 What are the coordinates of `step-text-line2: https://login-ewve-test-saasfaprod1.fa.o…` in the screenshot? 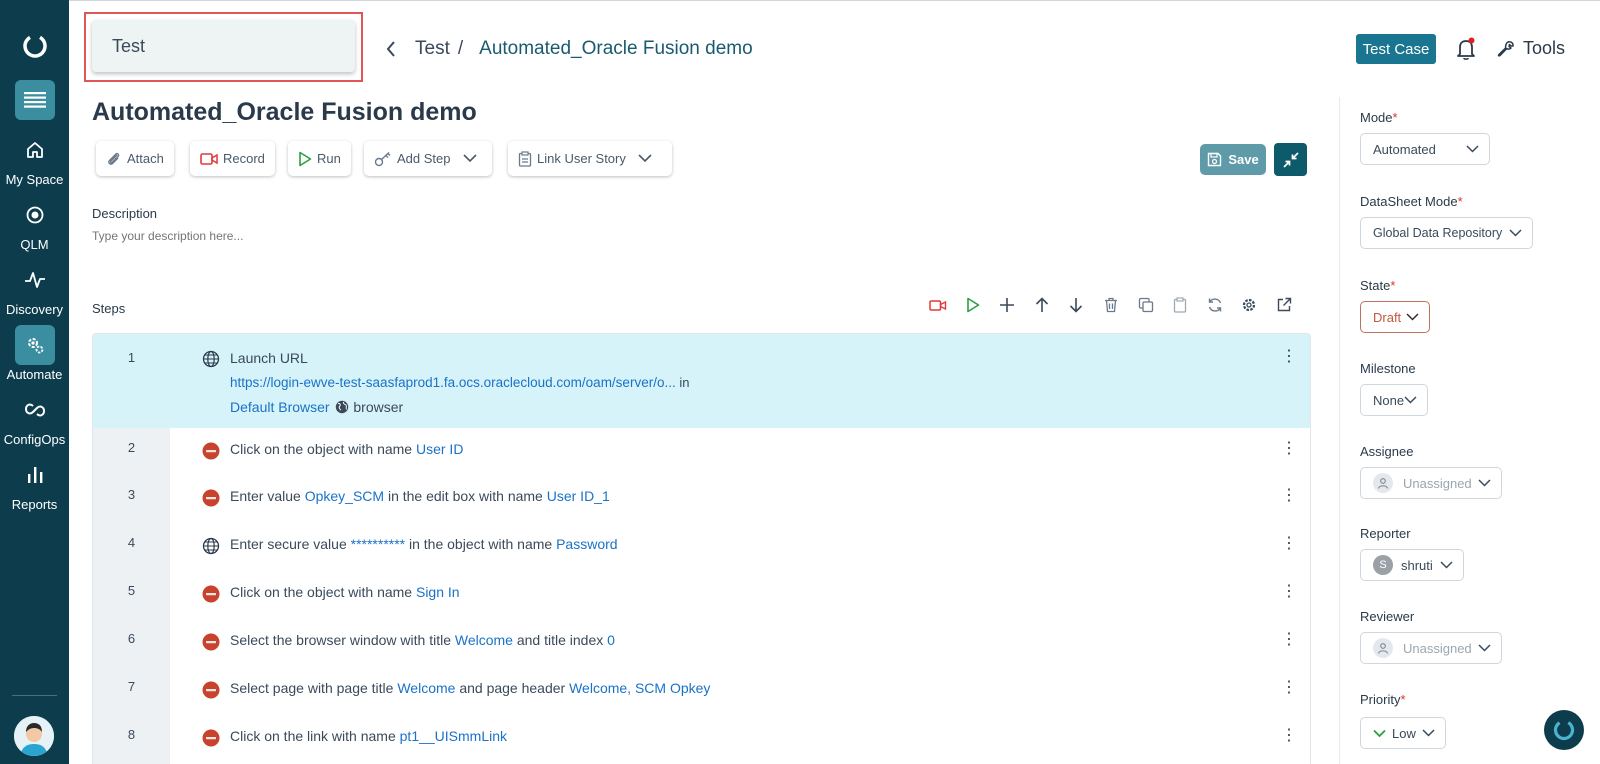 It's located at (459, 382).